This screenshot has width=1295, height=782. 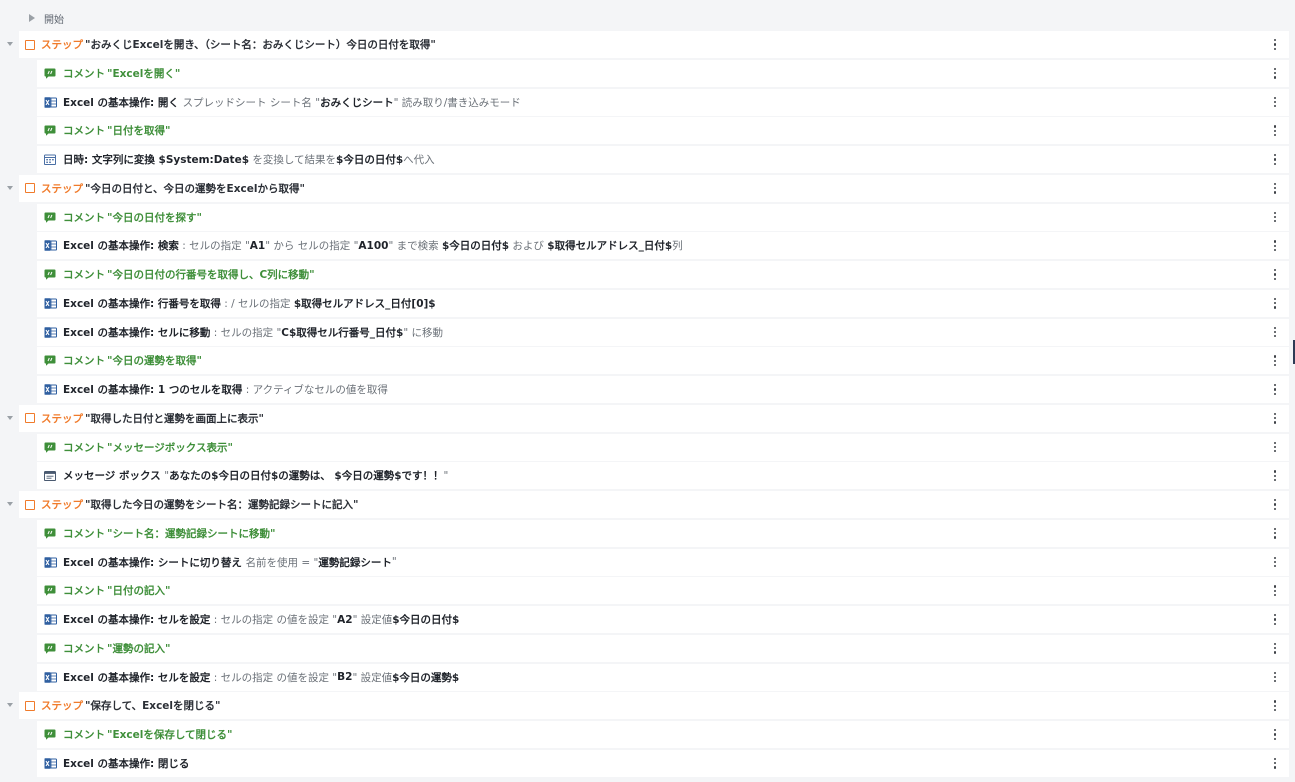 What do you see at coordinates (195, 188) in the screenshot?
I see `step-title: "今日の日付と、今日の運勢をExcelから取得"` at bounding box center [195, 188].